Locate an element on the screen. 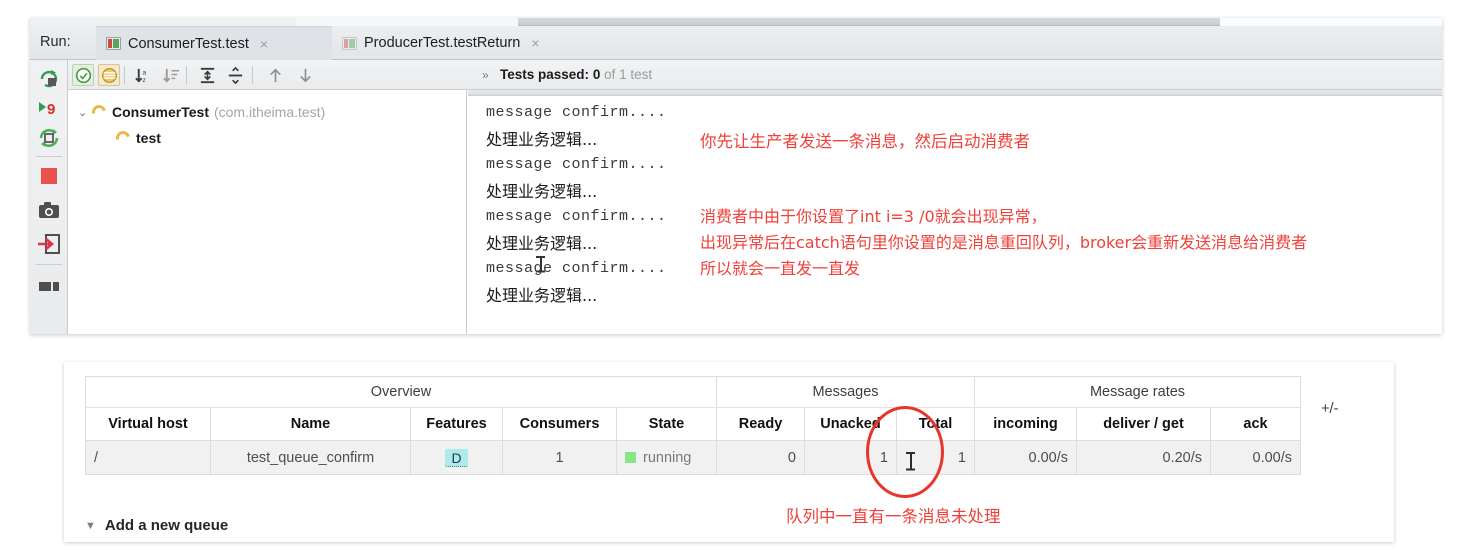 The width and height of the screenshot is (1474, 560). column-header-incoming: incoming is located at coordinates (1025, 424).